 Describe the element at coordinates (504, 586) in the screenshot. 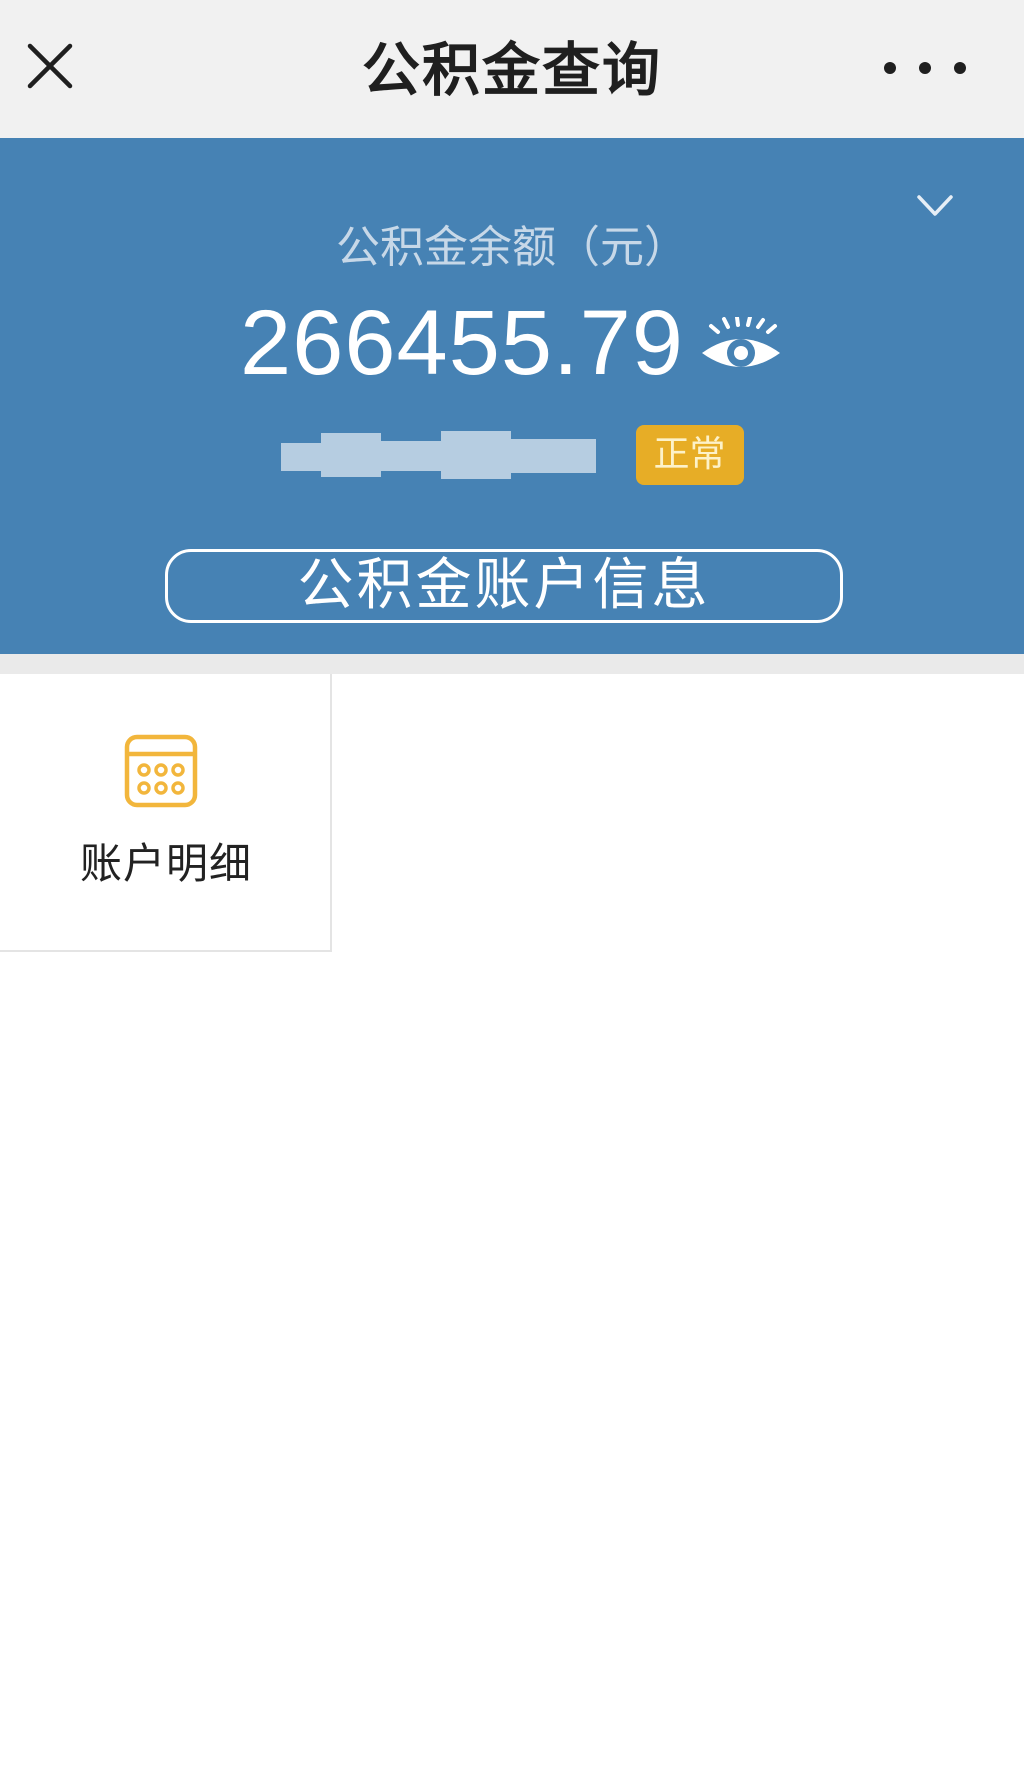

I see `account-info-button: 公积金账户信息` at that location.